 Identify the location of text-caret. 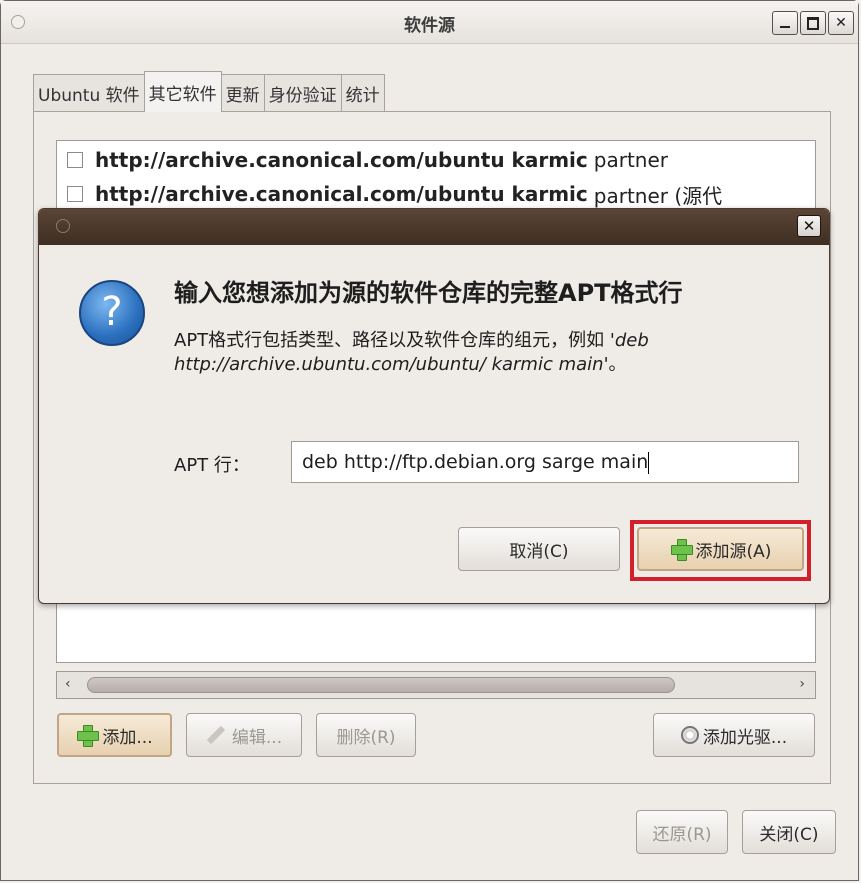
(649, 462).